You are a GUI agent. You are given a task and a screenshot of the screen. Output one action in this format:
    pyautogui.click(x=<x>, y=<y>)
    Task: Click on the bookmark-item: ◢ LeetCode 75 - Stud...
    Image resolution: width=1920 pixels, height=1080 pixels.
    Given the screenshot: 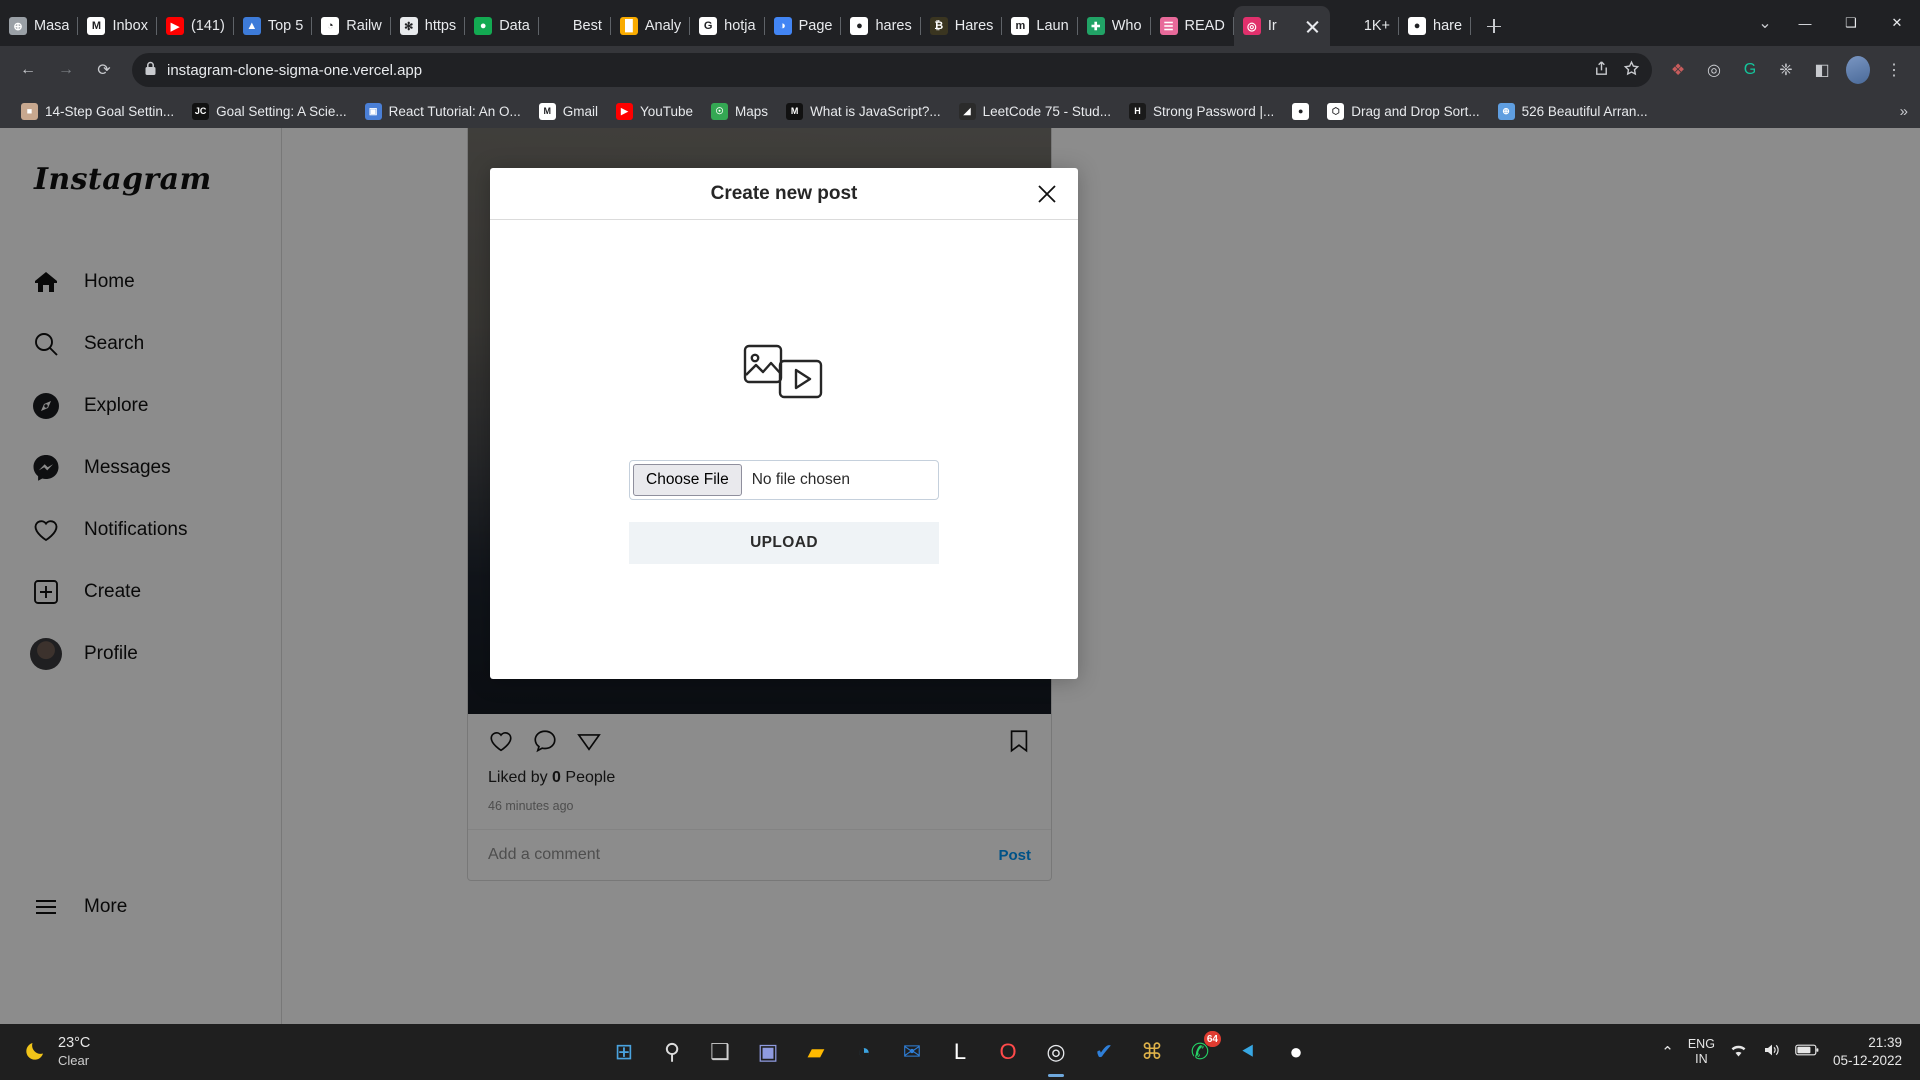 What is the action you would take?
    pyautogui.click(x=1035, y=111)
    